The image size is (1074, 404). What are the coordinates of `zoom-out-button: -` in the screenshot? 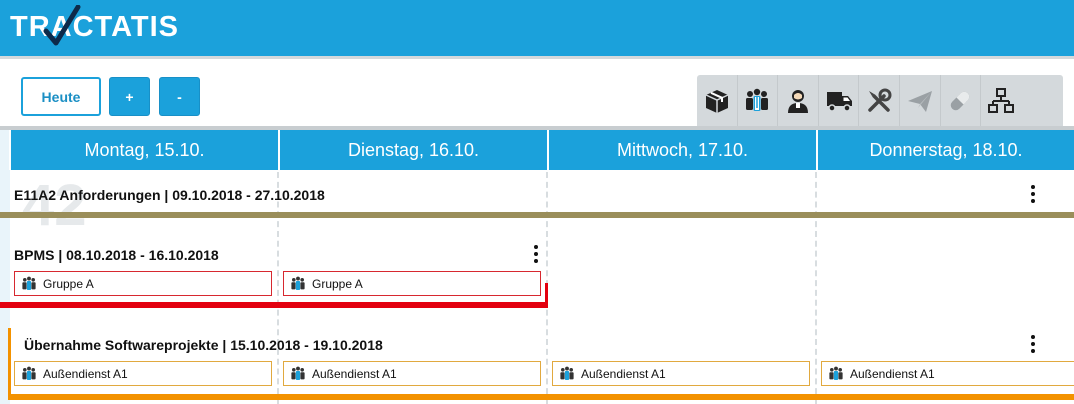 It's located at (179, 96).